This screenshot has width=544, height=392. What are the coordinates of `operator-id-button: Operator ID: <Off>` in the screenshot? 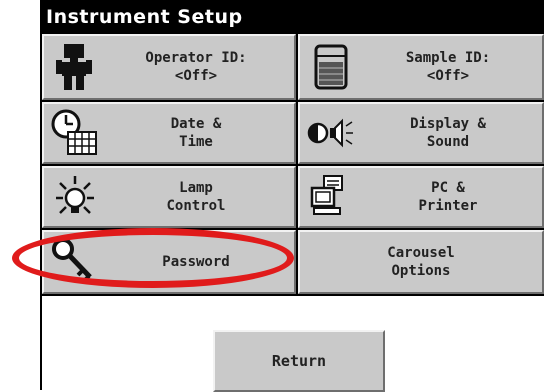 It's located at (169, 67).